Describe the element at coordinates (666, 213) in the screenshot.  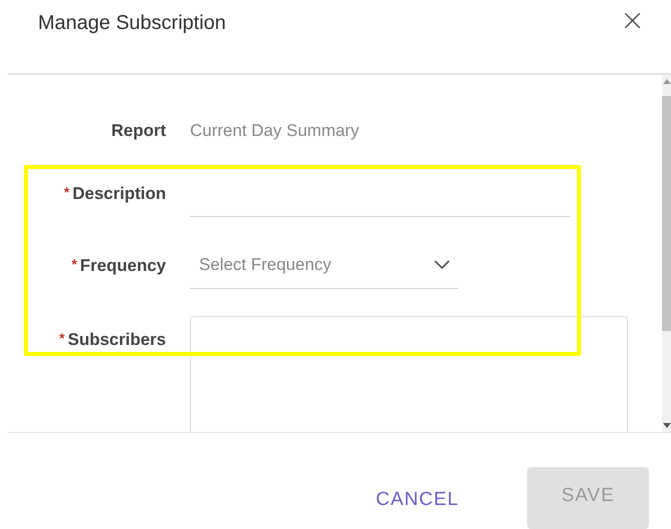
I see `scrollbar-thumb` at that location.